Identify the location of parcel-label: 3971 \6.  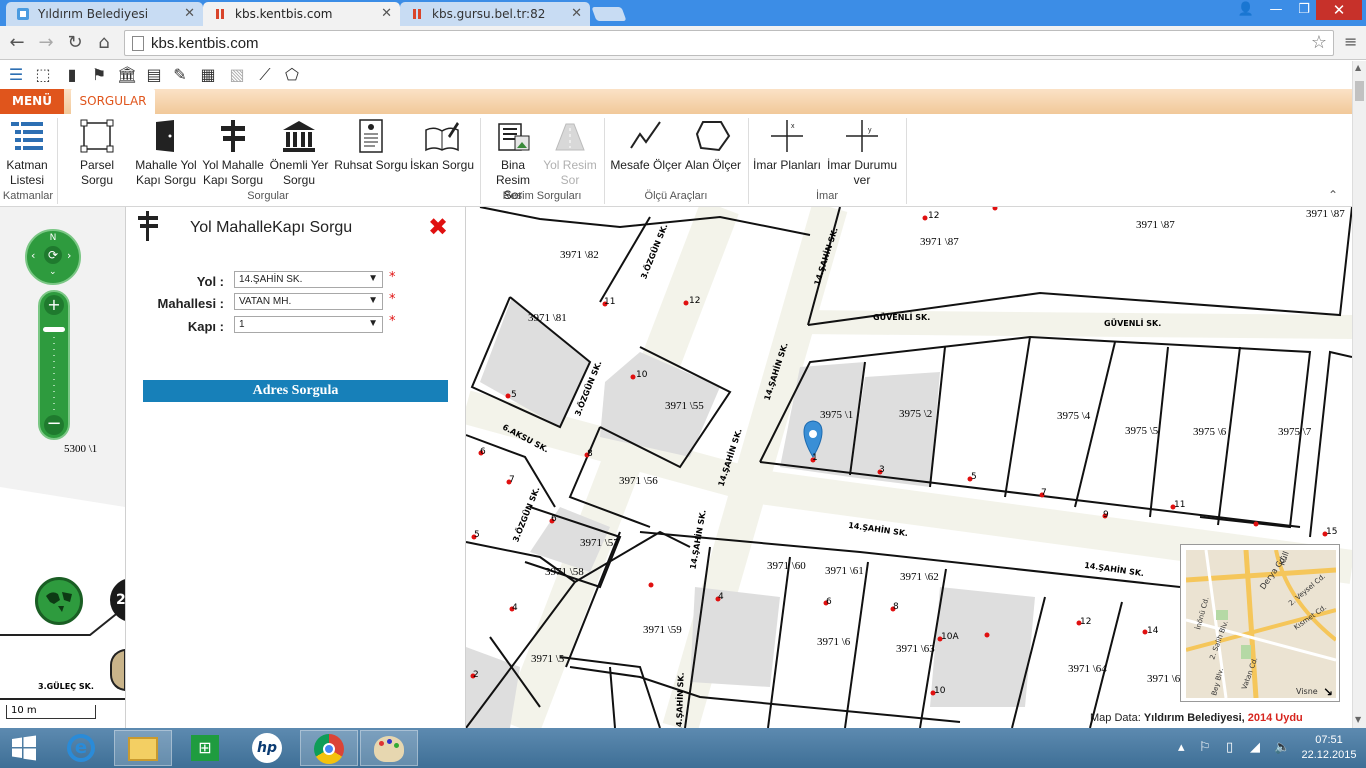
(834, 642).